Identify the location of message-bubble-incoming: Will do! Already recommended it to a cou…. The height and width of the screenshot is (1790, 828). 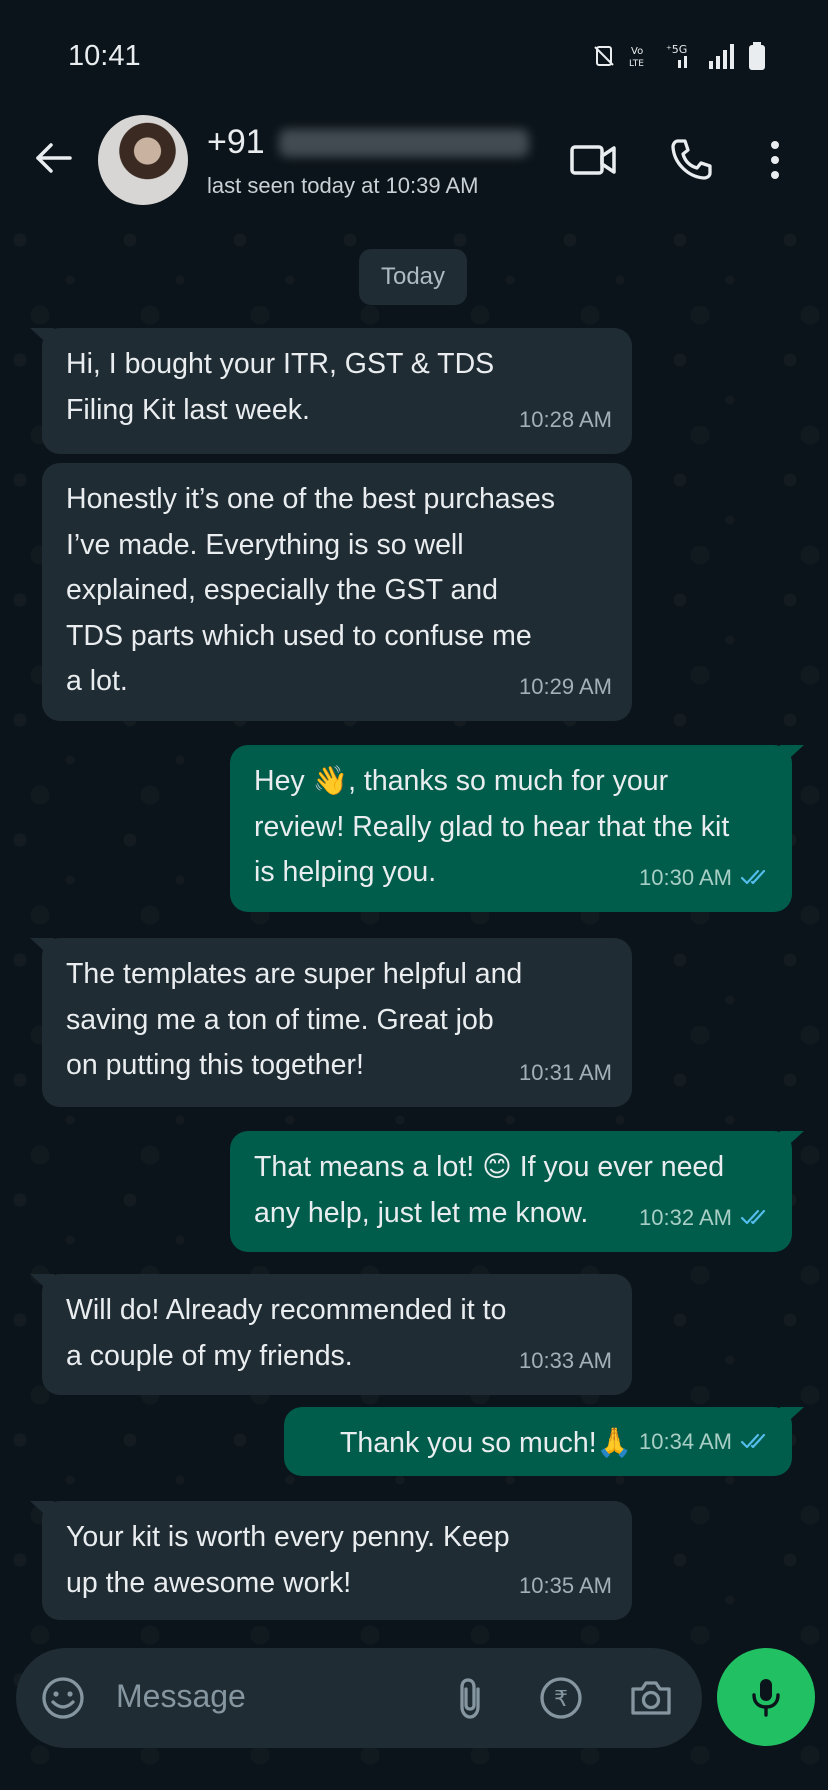
(331, 1334).